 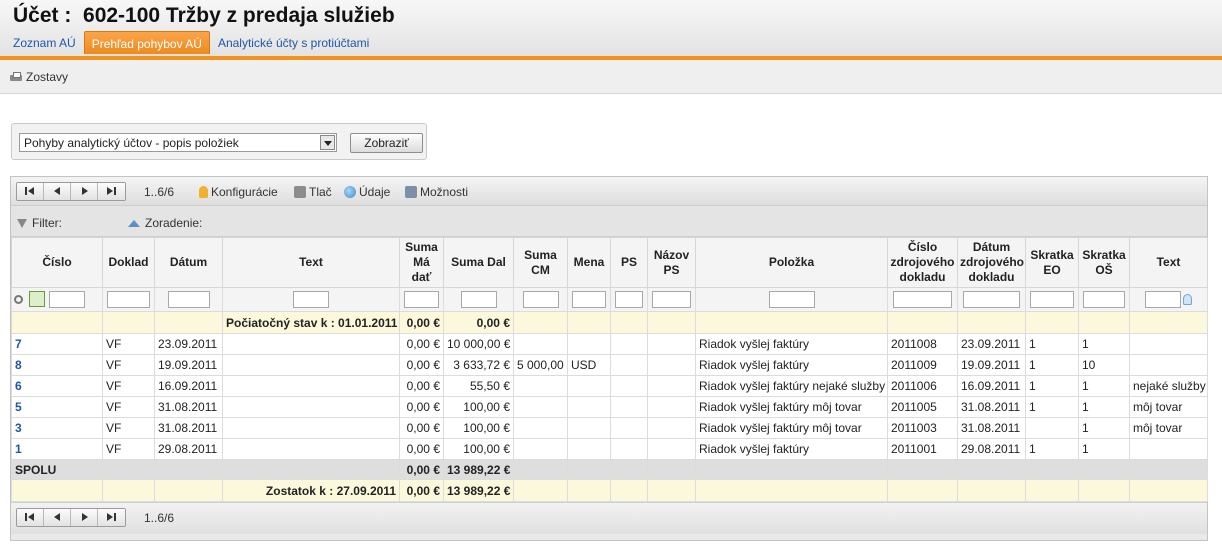 What do you see at coordinates (1168, 386) in the screenshot?
I see `cell-text-2: nejaké služby` at bounding box center [1168, 386].